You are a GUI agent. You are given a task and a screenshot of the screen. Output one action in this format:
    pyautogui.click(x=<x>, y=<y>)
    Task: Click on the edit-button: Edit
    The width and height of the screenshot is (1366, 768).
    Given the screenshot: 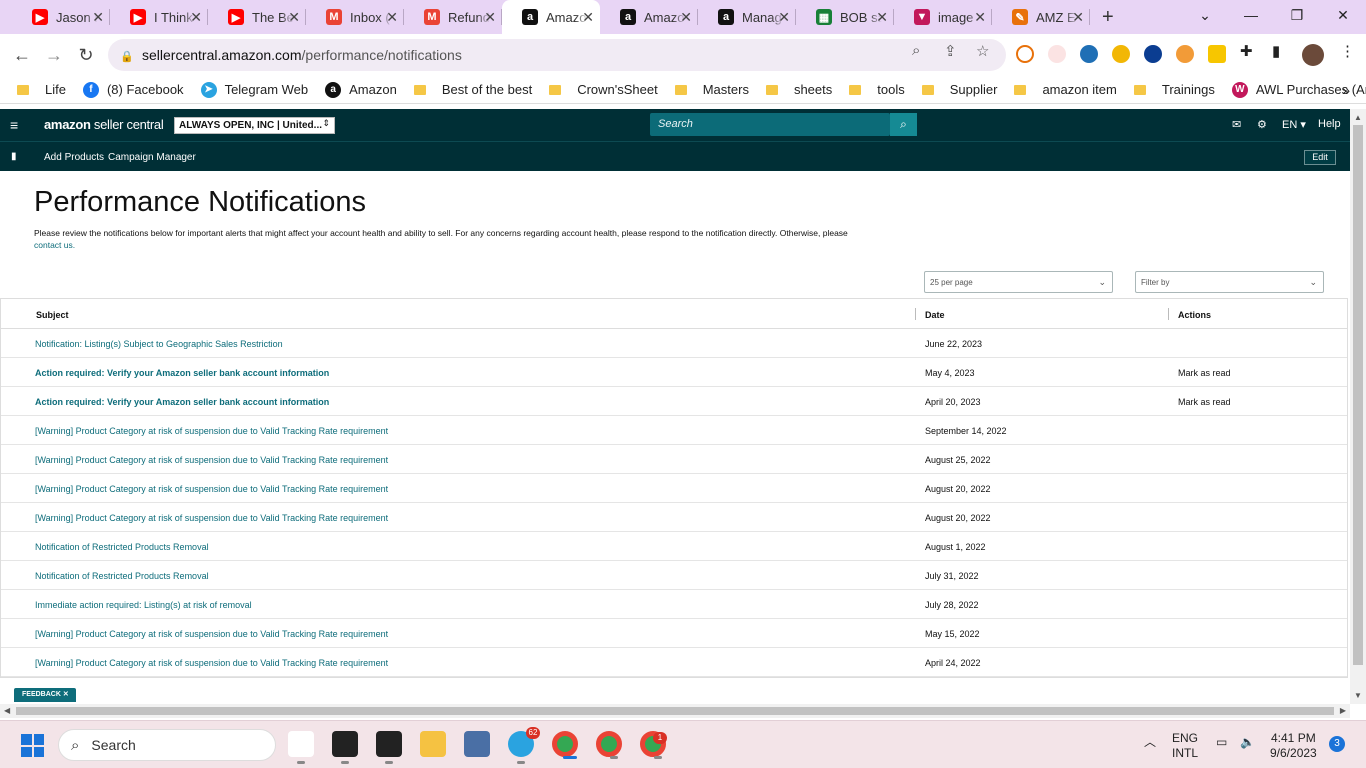 What is the action you would take?
    pyautogui.click(x=1320, y=157)
    